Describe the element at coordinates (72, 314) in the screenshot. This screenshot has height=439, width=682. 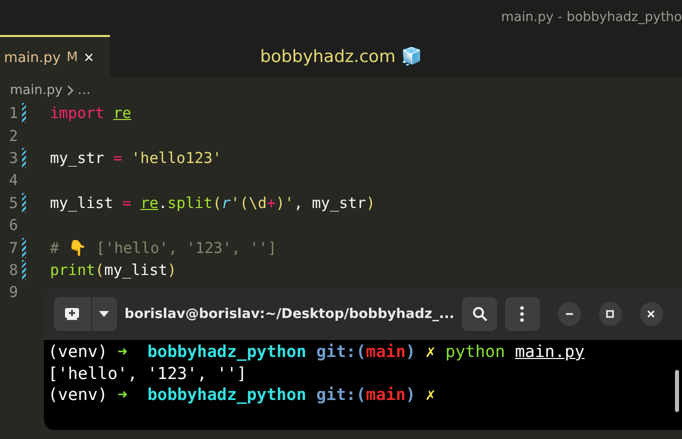
I see `new-tab-icon` at that location.